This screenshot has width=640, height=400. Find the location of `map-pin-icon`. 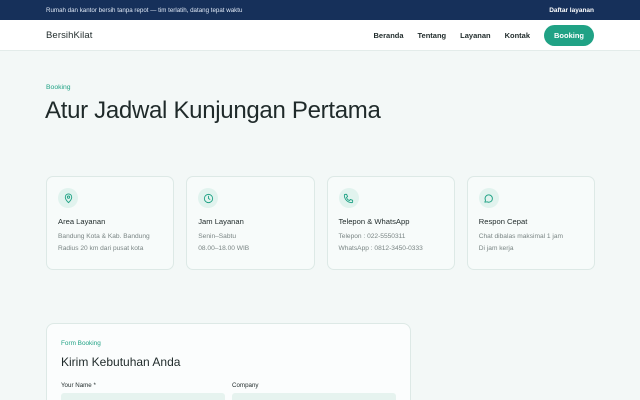

map-pin-icon is located at coordinates (68, 198).